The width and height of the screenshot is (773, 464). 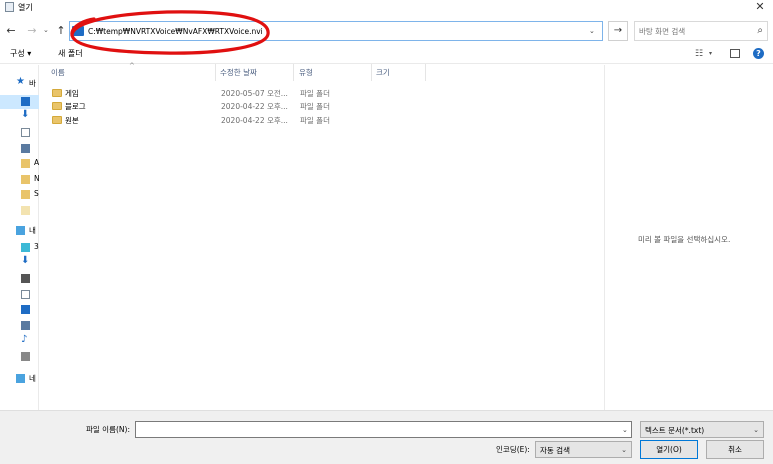 I want to click on recent-locations-chevron-icon: ⌄, so click(x=46, y=30).